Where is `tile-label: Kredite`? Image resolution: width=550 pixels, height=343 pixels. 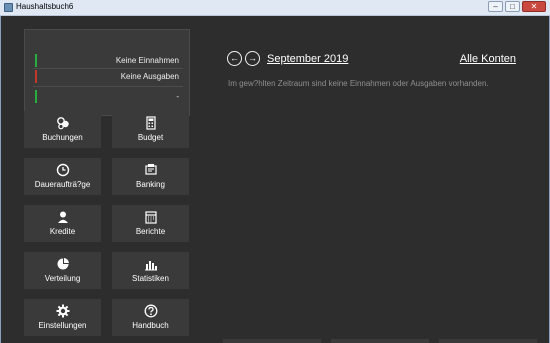
tile-label: Kredite is located at coordinates (62, 231).